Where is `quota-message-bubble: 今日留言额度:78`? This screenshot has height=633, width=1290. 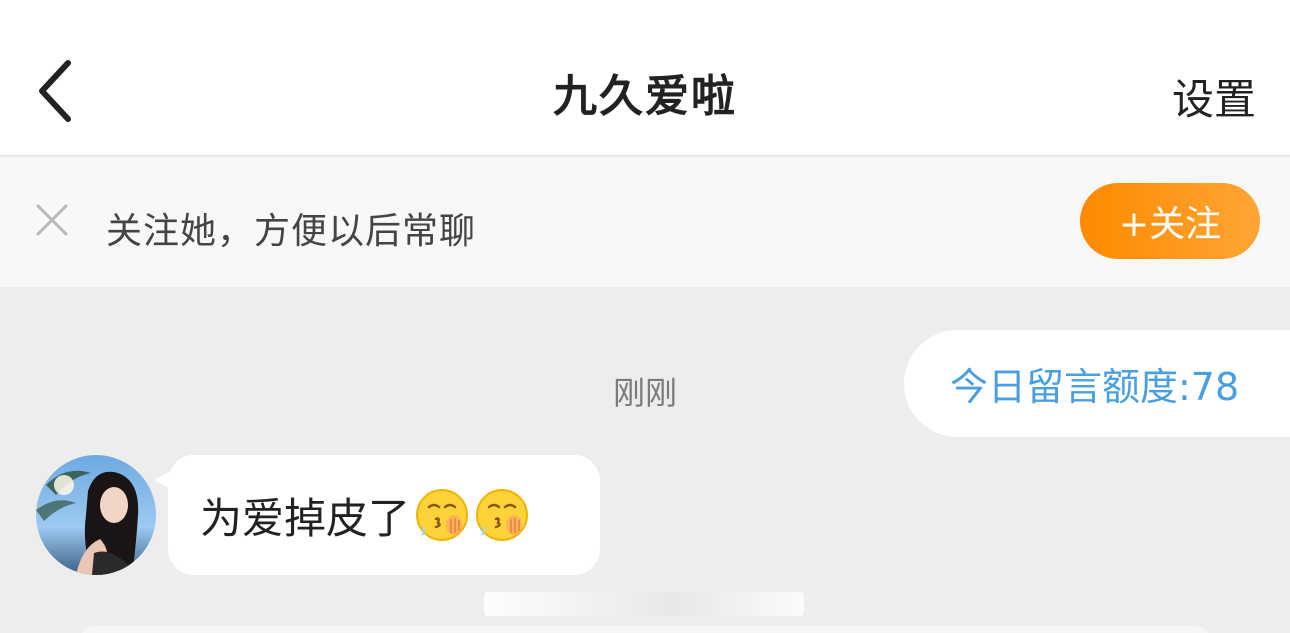 quota-message-bubble: 今日留言额度:78 is located at coordinates (1097, 383).